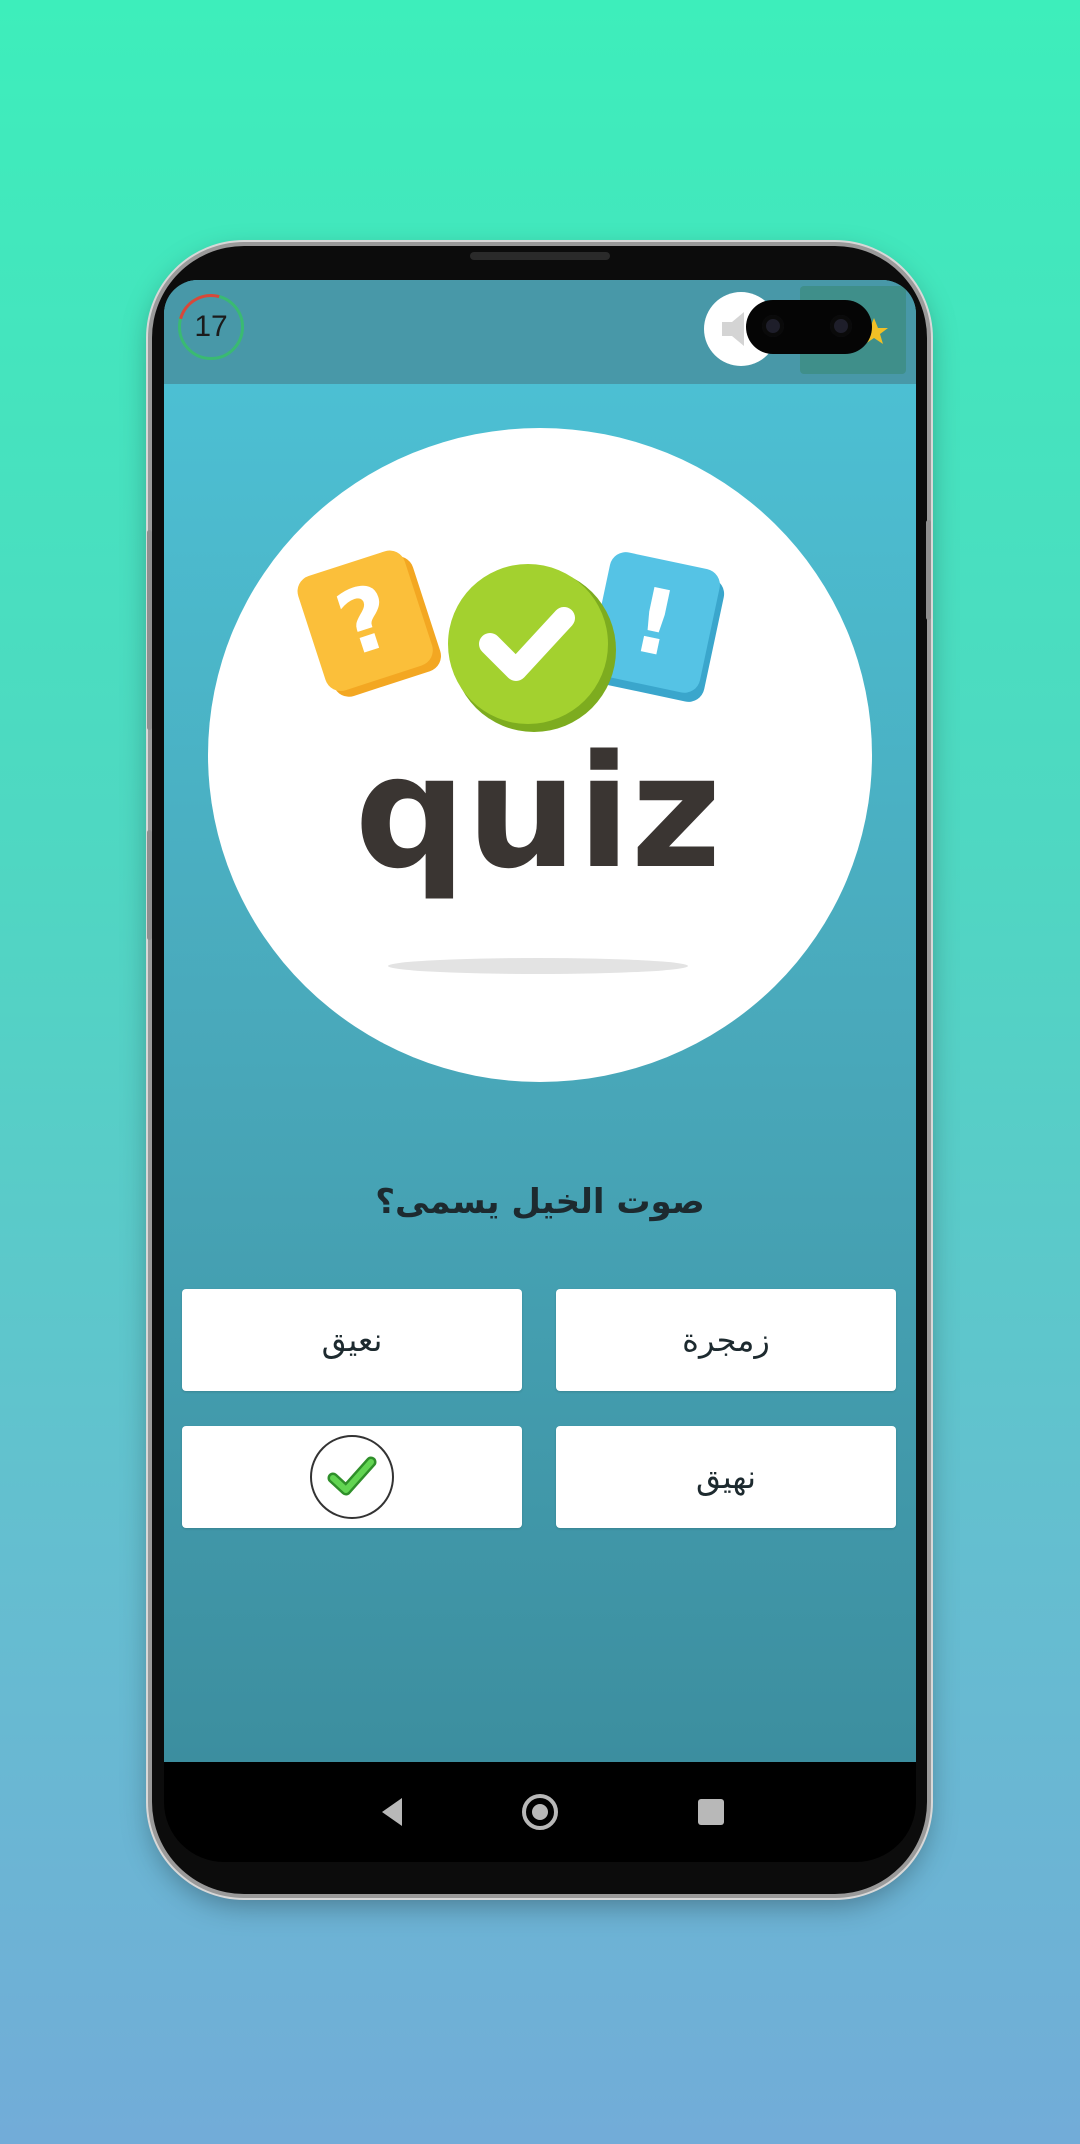 Image resolution: width=1080 pixels, height=2144 pixels. I want to click on correct-badge, so click(352, 1477).